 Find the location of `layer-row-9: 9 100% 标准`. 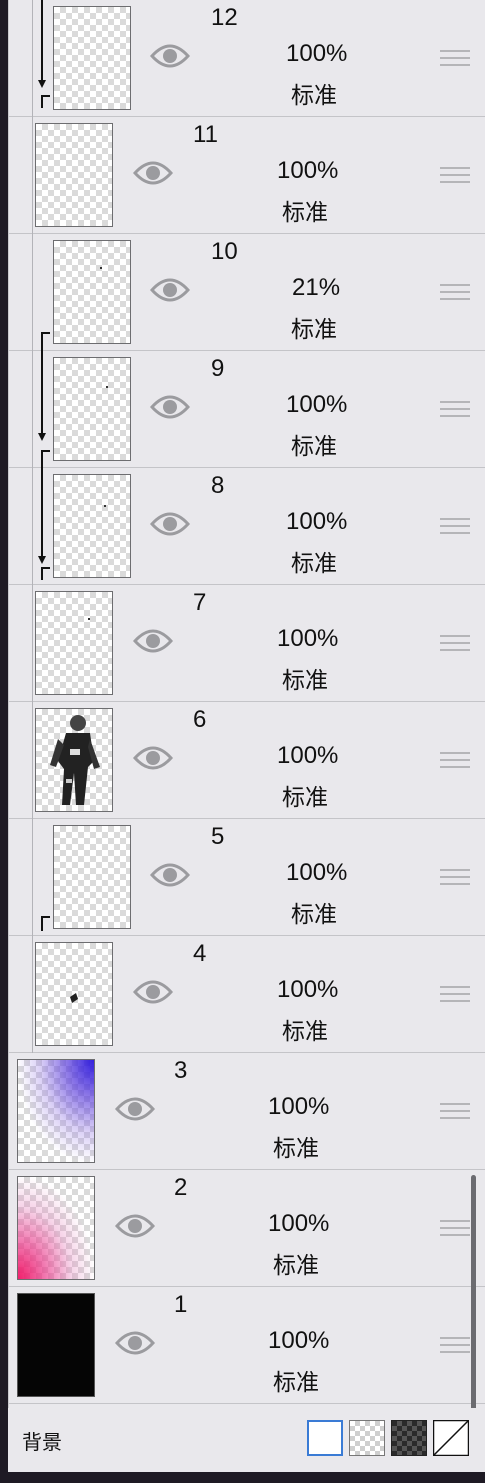

layer-row-9: 9 100% 标准 is located at coordinates (246, 409).